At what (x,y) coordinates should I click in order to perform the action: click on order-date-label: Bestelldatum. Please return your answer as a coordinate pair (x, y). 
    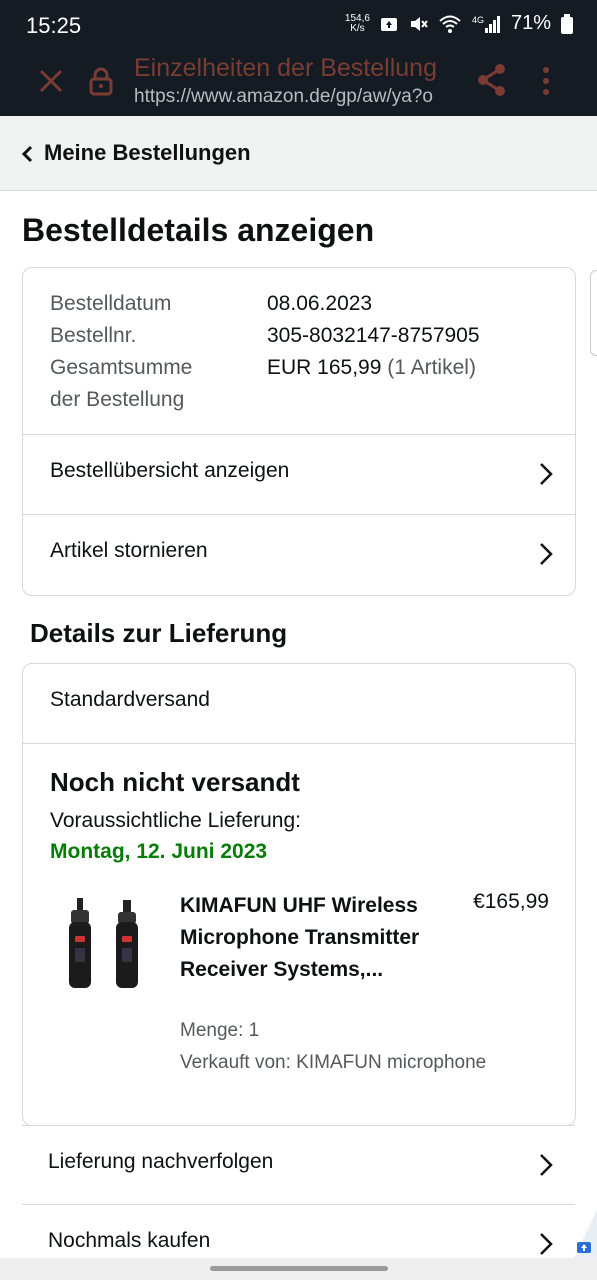
    Looking at the image, I should click on (111, 303).